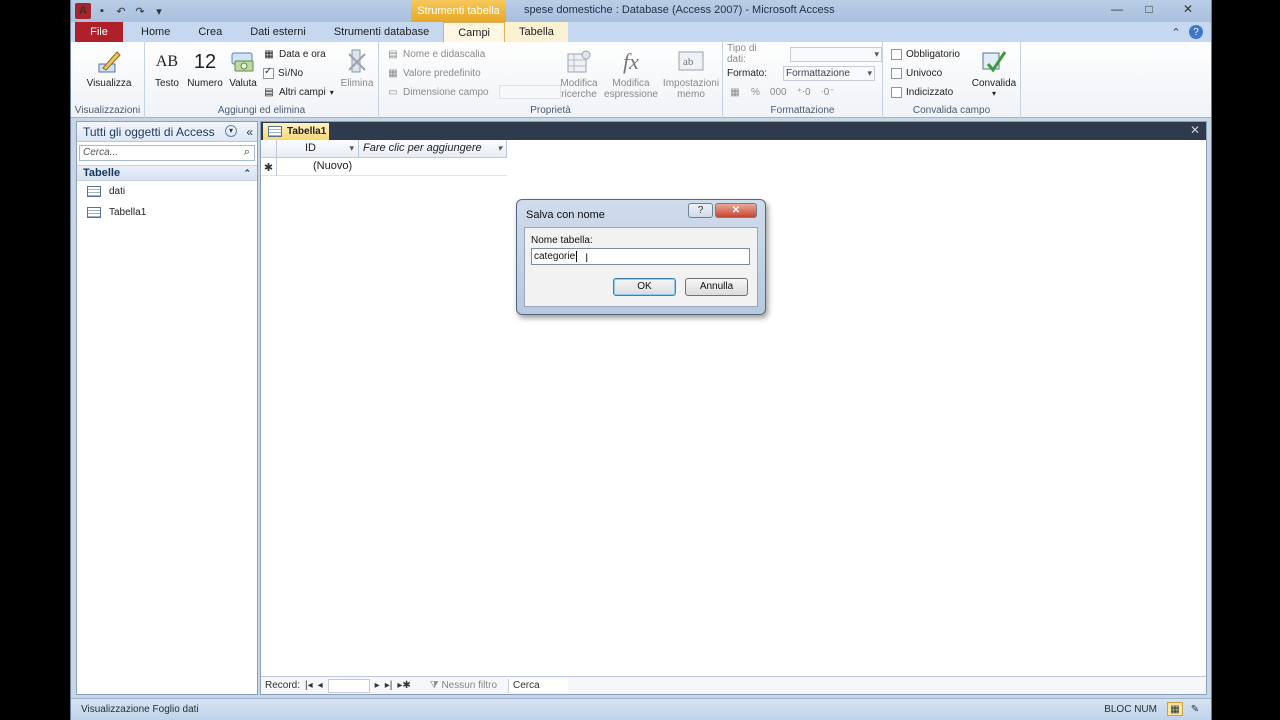 This screenshot has height=720, width=1280. What do you see at coordinates (231, 131) in the screenshot?
I see `nav-options-icon: ▾` at bounding box center [231, 131].